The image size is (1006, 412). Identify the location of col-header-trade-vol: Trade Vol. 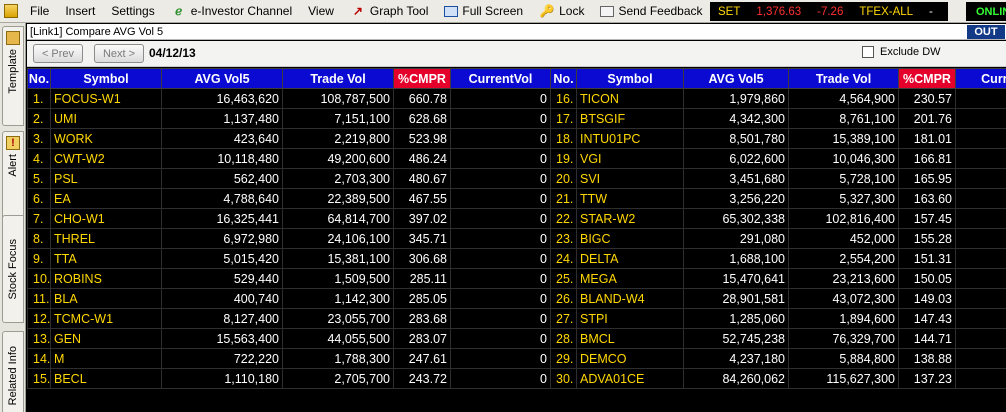
(338, 78).